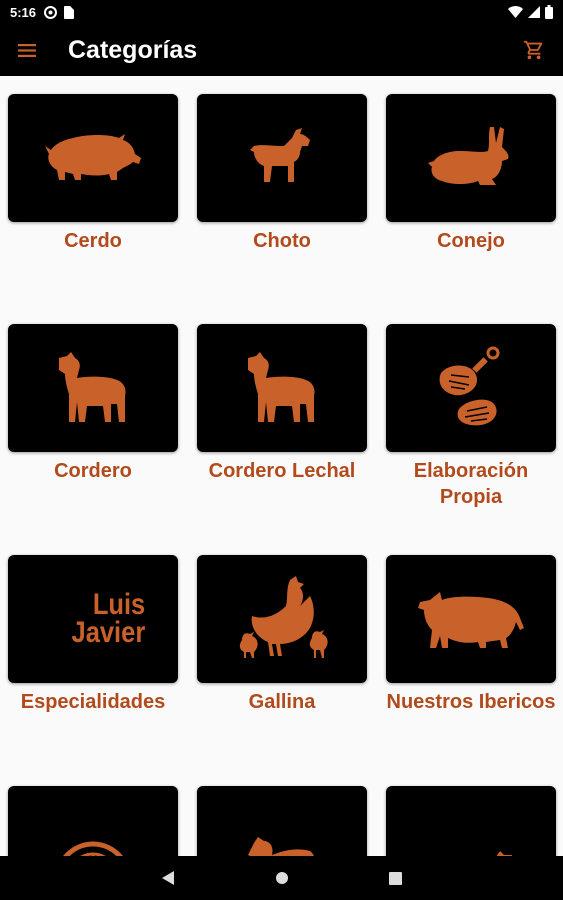 This screenshot has height=900, width=563. What do you see at coordinates (51, 12) in the screenshot?
I see `notification-icon` at bounding box center [51, 12].